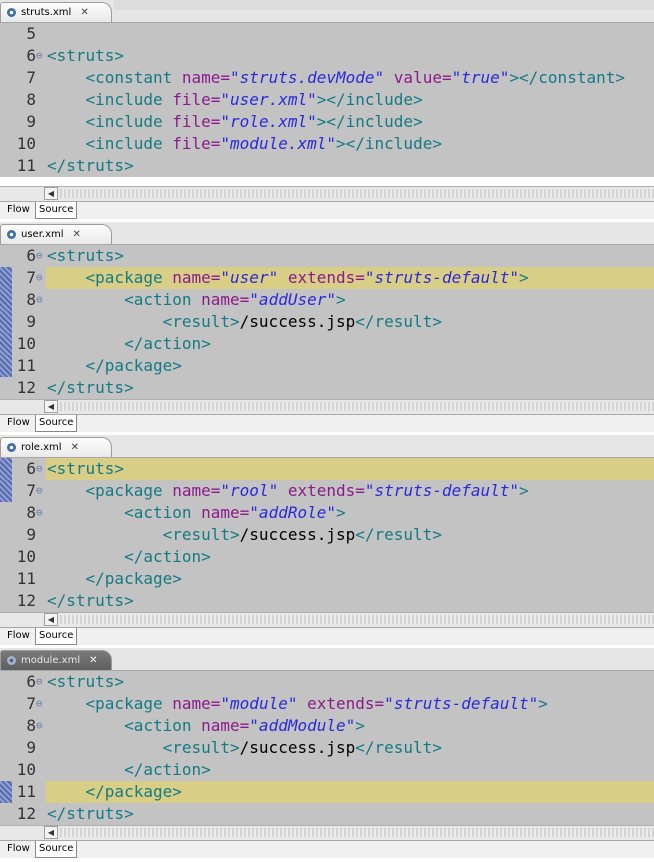 This screenshot has width=654, height=862. Describe the element at coordinates (56, 12) in the screenshot. I see `tab-struts-xml: struts.xml ✕` at that location.